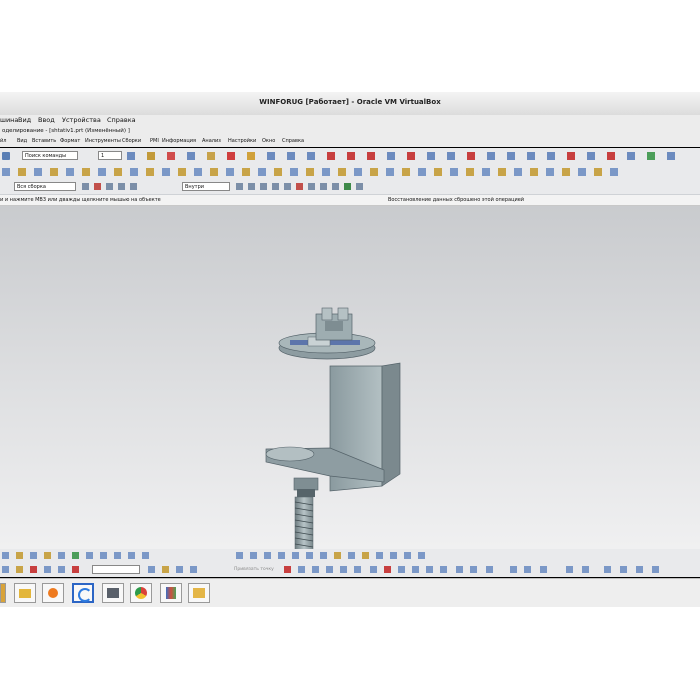  Describe the element at coordinates (193, 569) in the screenshot. I see `conic-icon` at that location.